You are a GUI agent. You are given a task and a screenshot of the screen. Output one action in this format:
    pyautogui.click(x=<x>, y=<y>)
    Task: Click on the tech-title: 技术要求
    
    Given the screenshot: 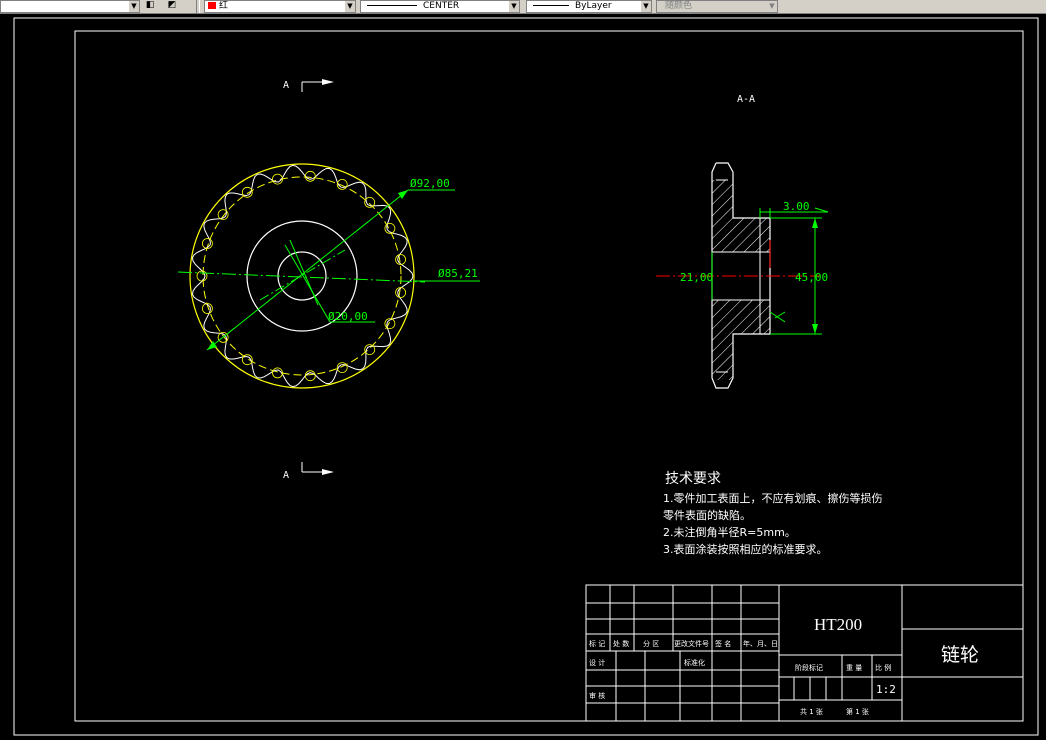 What is the action you would take?
    pyautogui.click(x=693, y=479)
    